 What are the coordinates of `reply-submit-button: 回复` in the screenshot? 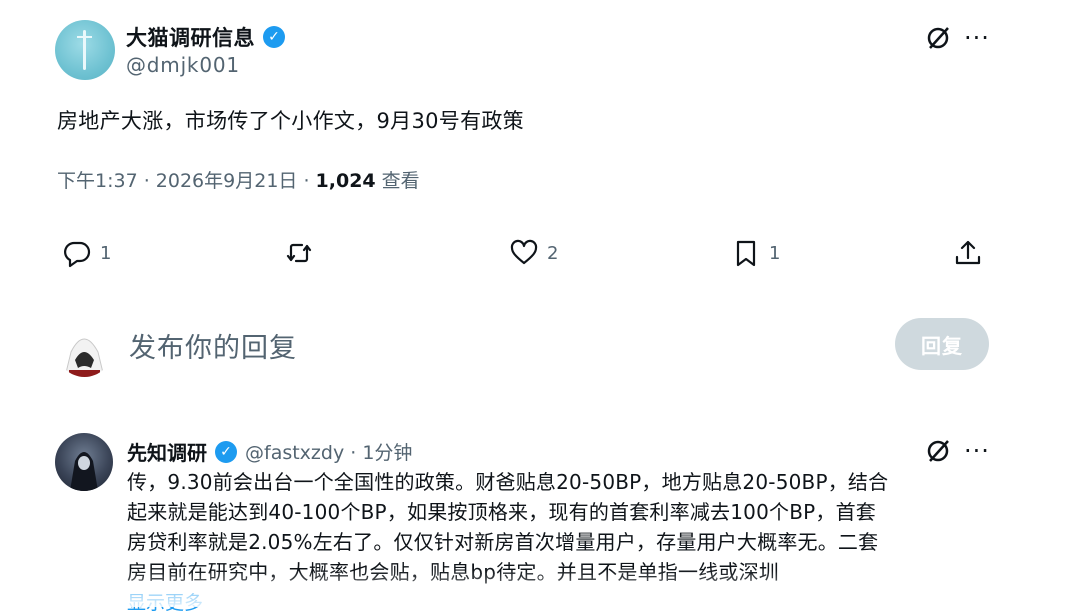 It's located at (942, 344).